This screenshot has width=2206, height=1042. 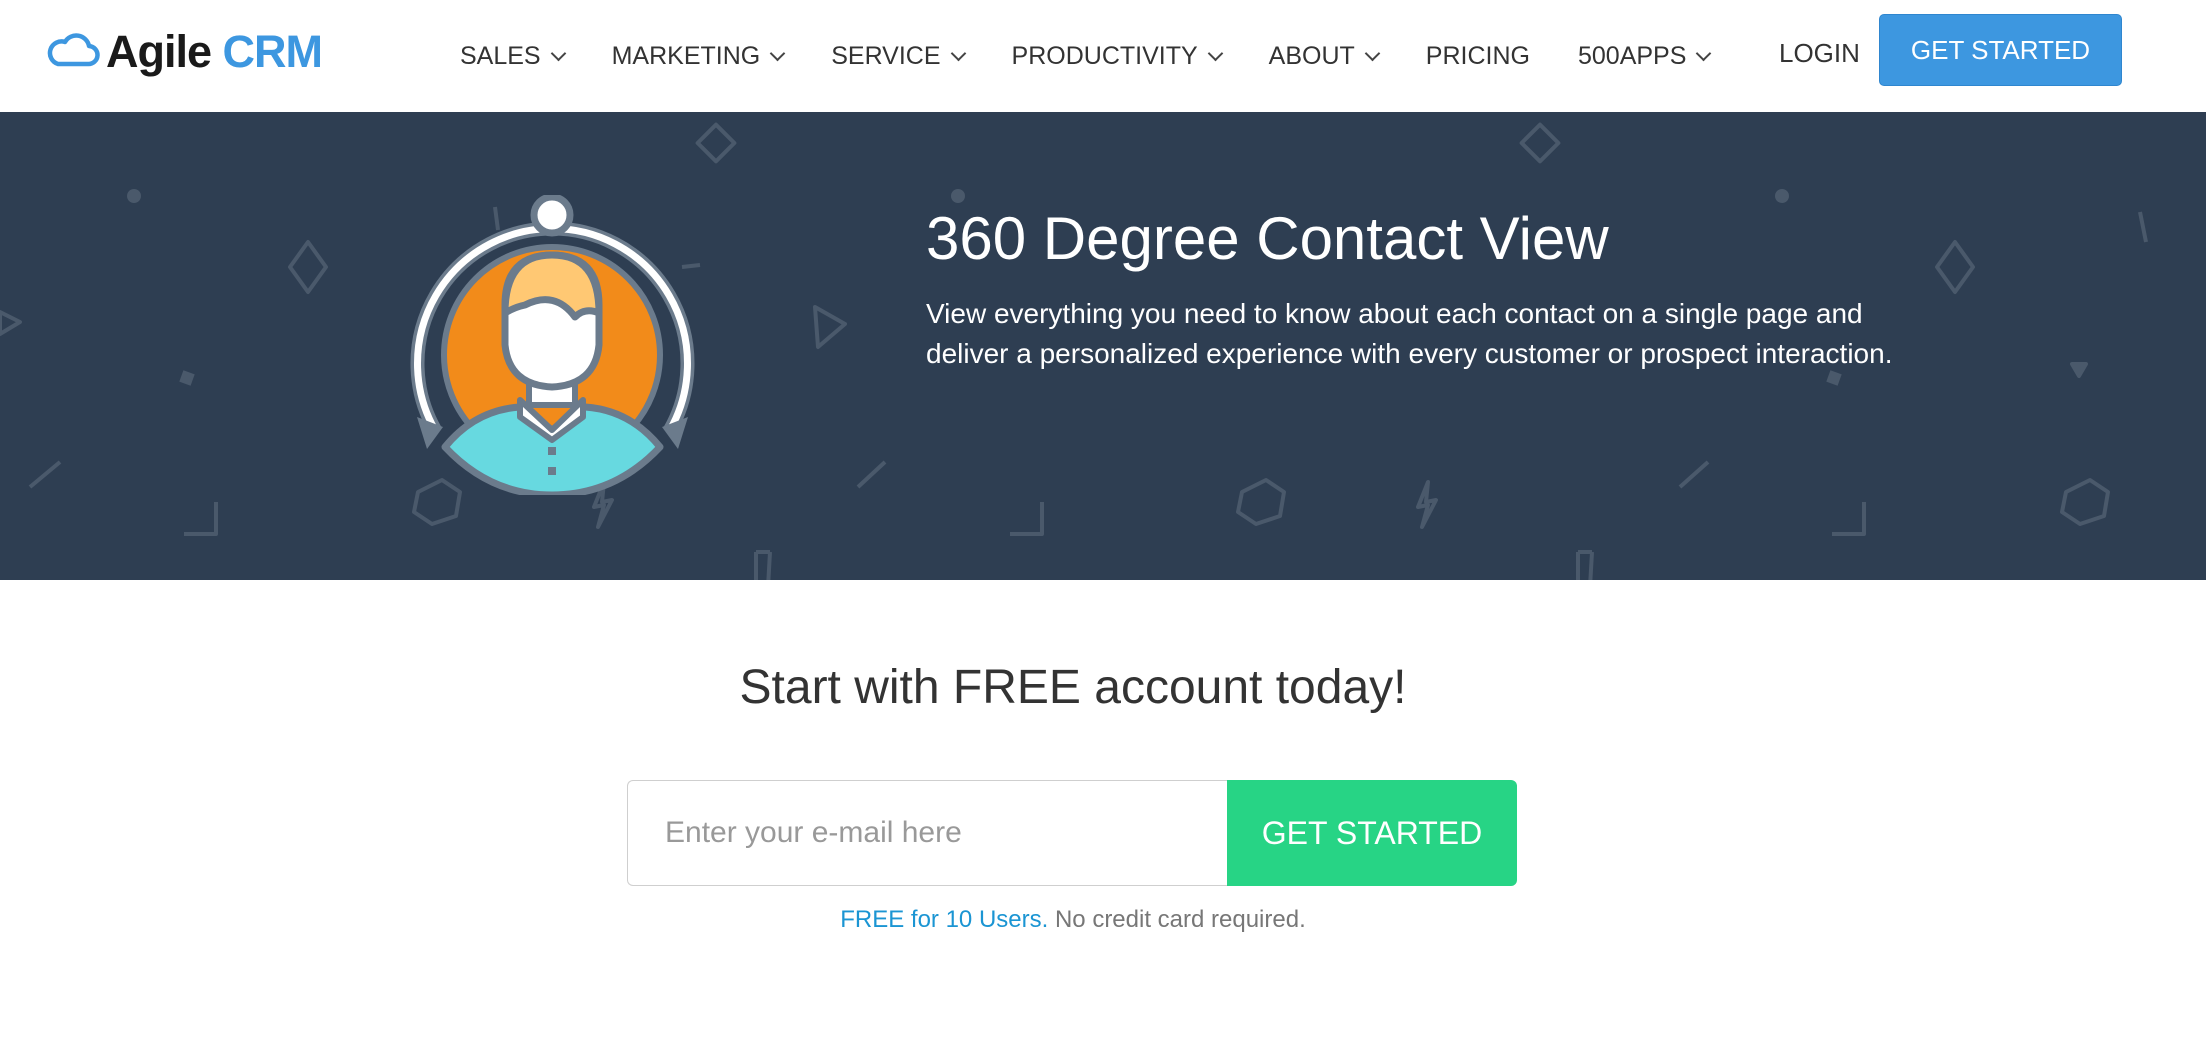 I want to click on nav-item-label: SALES, so click(x=500, y=55).